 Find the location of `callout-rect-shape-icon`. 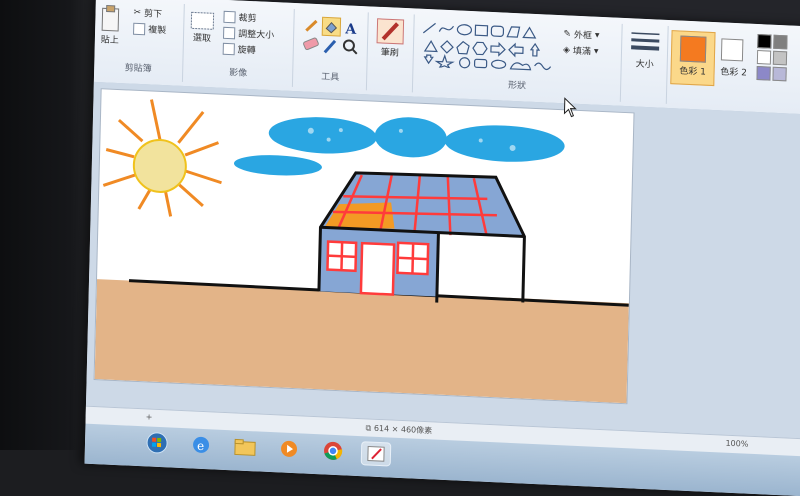

callout-rect-shape-icon is located at coordinates (480, 63).